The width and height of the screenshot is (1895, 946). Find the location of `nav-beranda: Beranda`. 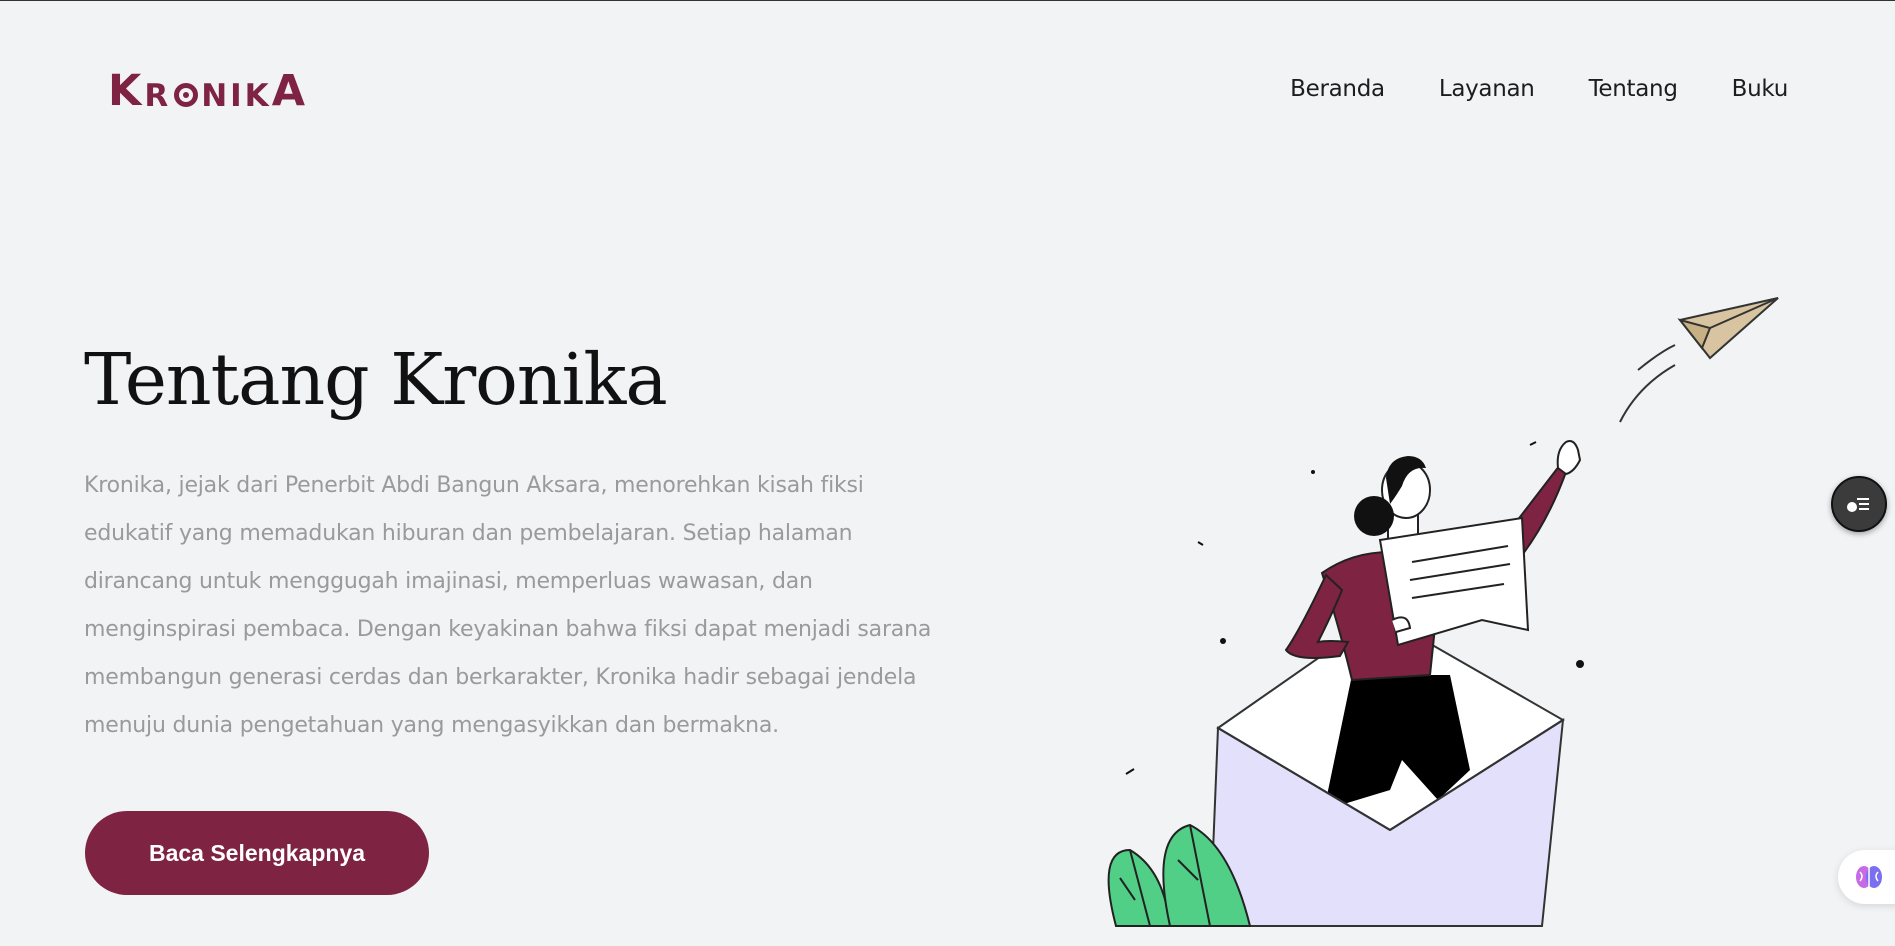

nav-beranda: Beranda is located at coordinates (1337, 89).